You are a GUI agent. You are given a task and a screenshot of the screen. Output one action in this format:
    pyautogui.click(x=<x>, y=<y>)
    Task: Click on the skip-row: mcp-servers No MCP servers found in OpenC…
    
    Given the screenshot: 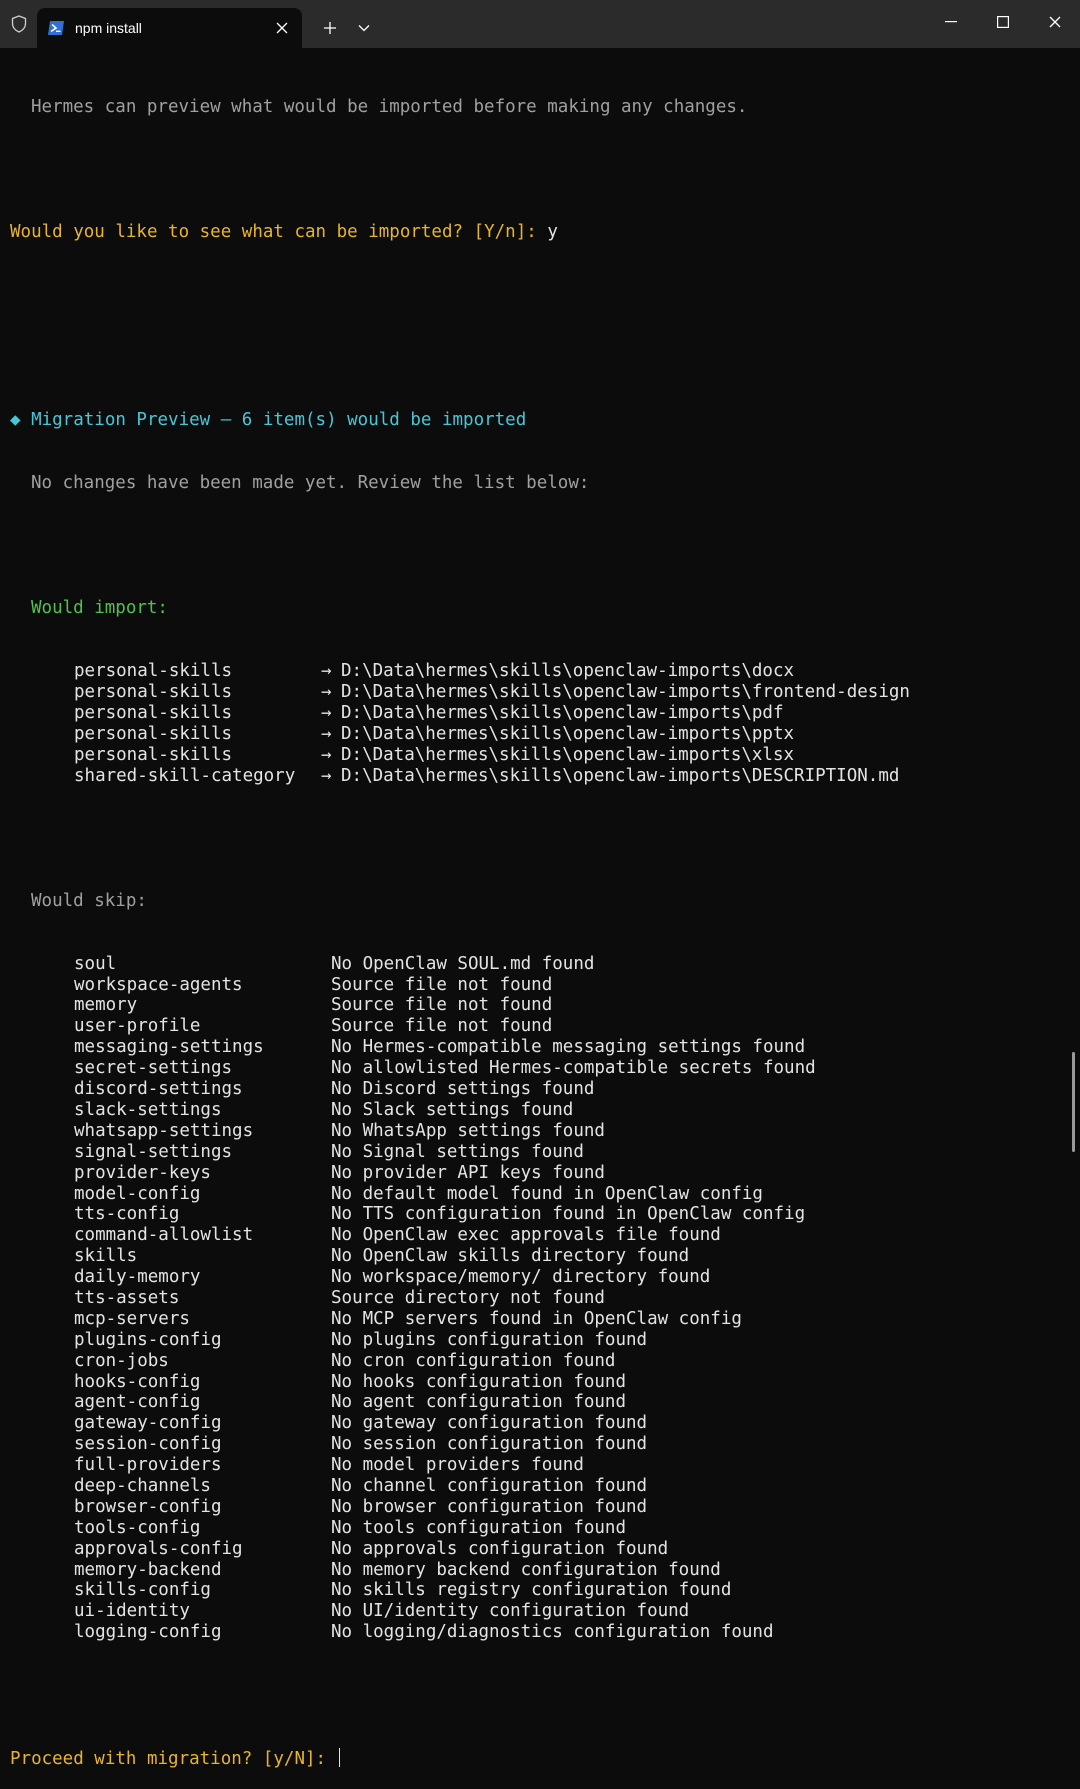 What is the action you would take?
    pyautogui.click(x=540, y=1319)
    